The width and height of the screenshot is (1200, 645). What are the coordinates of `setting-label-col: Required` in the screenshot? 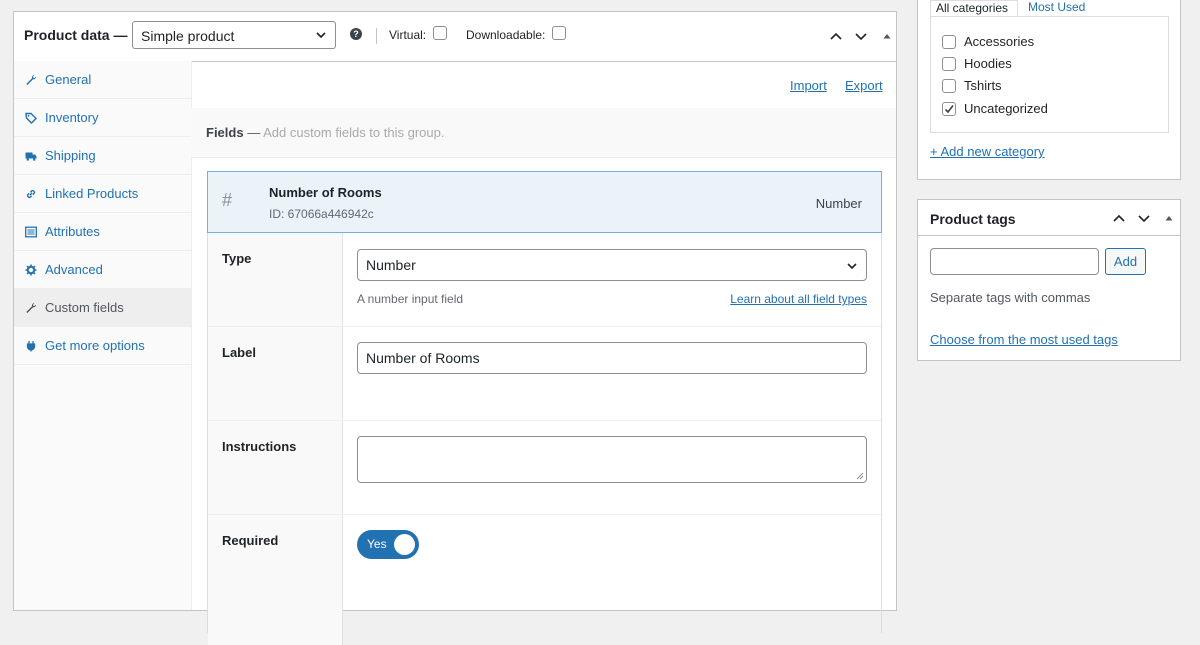 It's located at (275, 580).